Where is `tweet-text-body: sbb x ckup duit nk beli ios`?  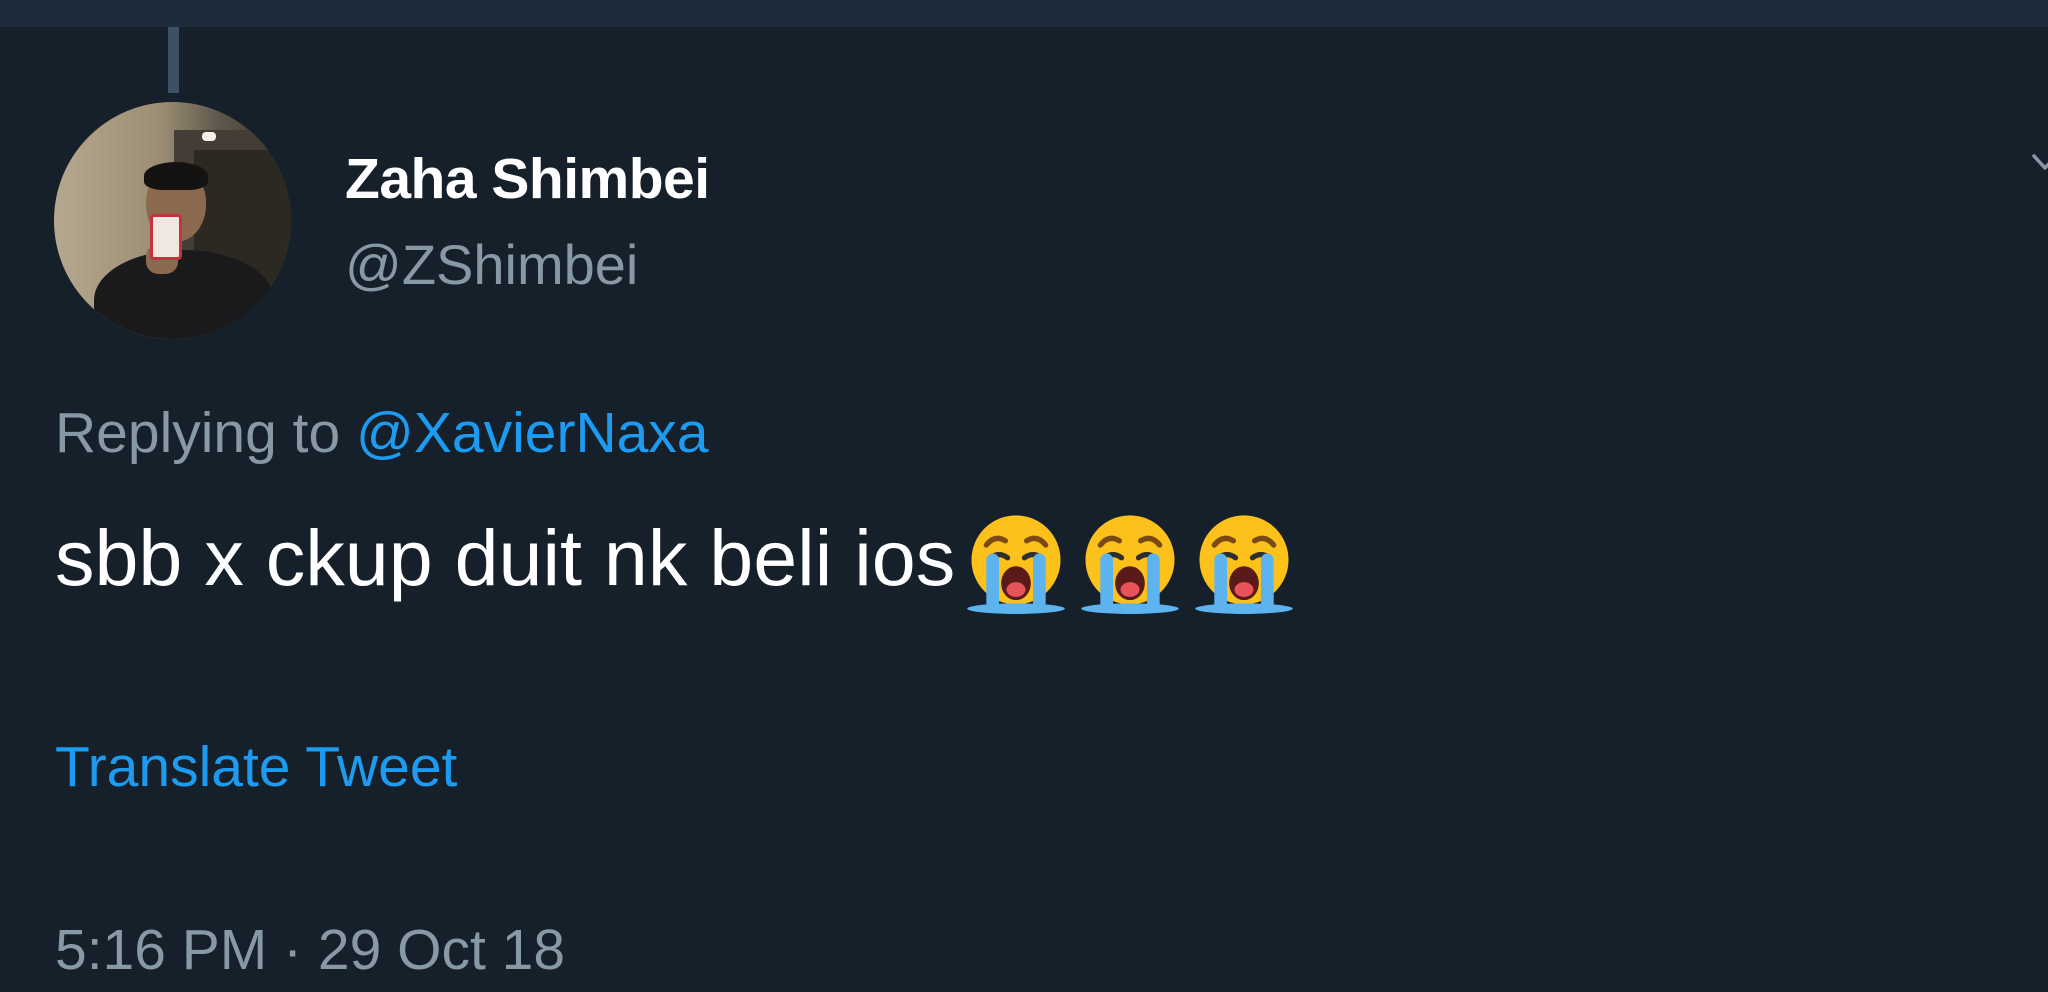 tweet-text-body: sbb x ckup duit nk beli ios is located at coordinates (505, 557).